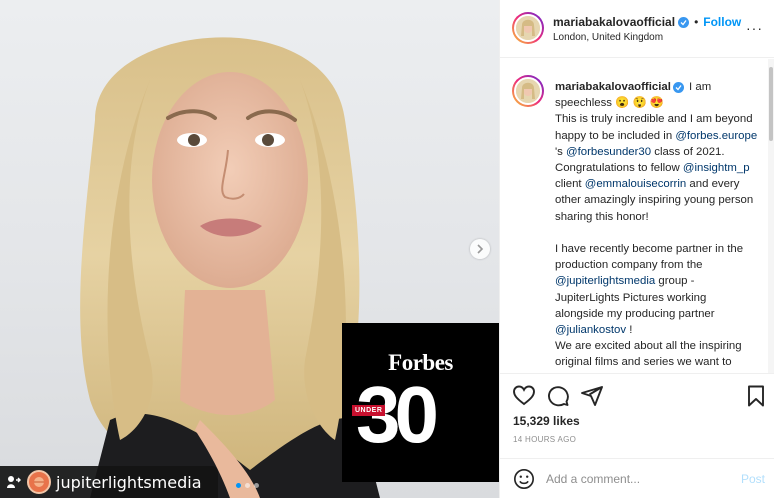  What do you see at coordinates (753, 479) in the screenshot?
I see `post-comment-button: Post` at bounding box center [753, 479].